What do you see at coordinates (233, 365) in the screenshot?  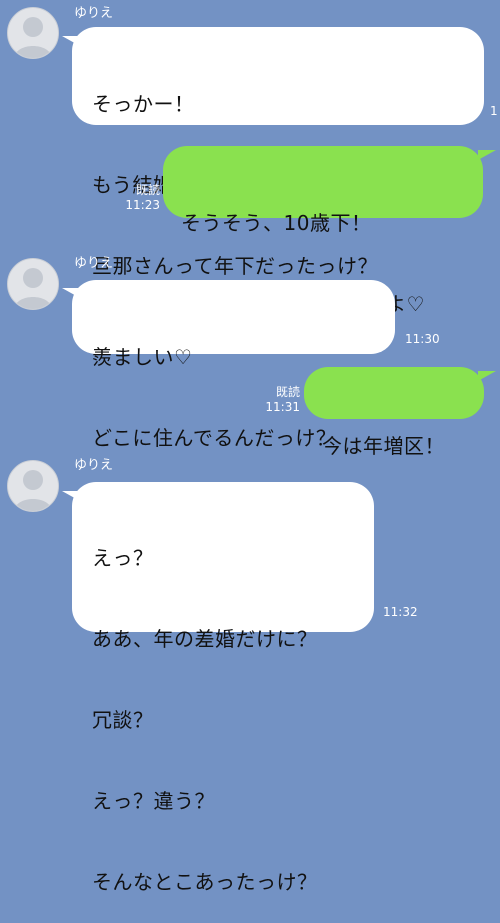 I see `message-bubble-incoming: 羨ましい♡ どこに住んでるんだっけ？` at bounding box center [233, 365].